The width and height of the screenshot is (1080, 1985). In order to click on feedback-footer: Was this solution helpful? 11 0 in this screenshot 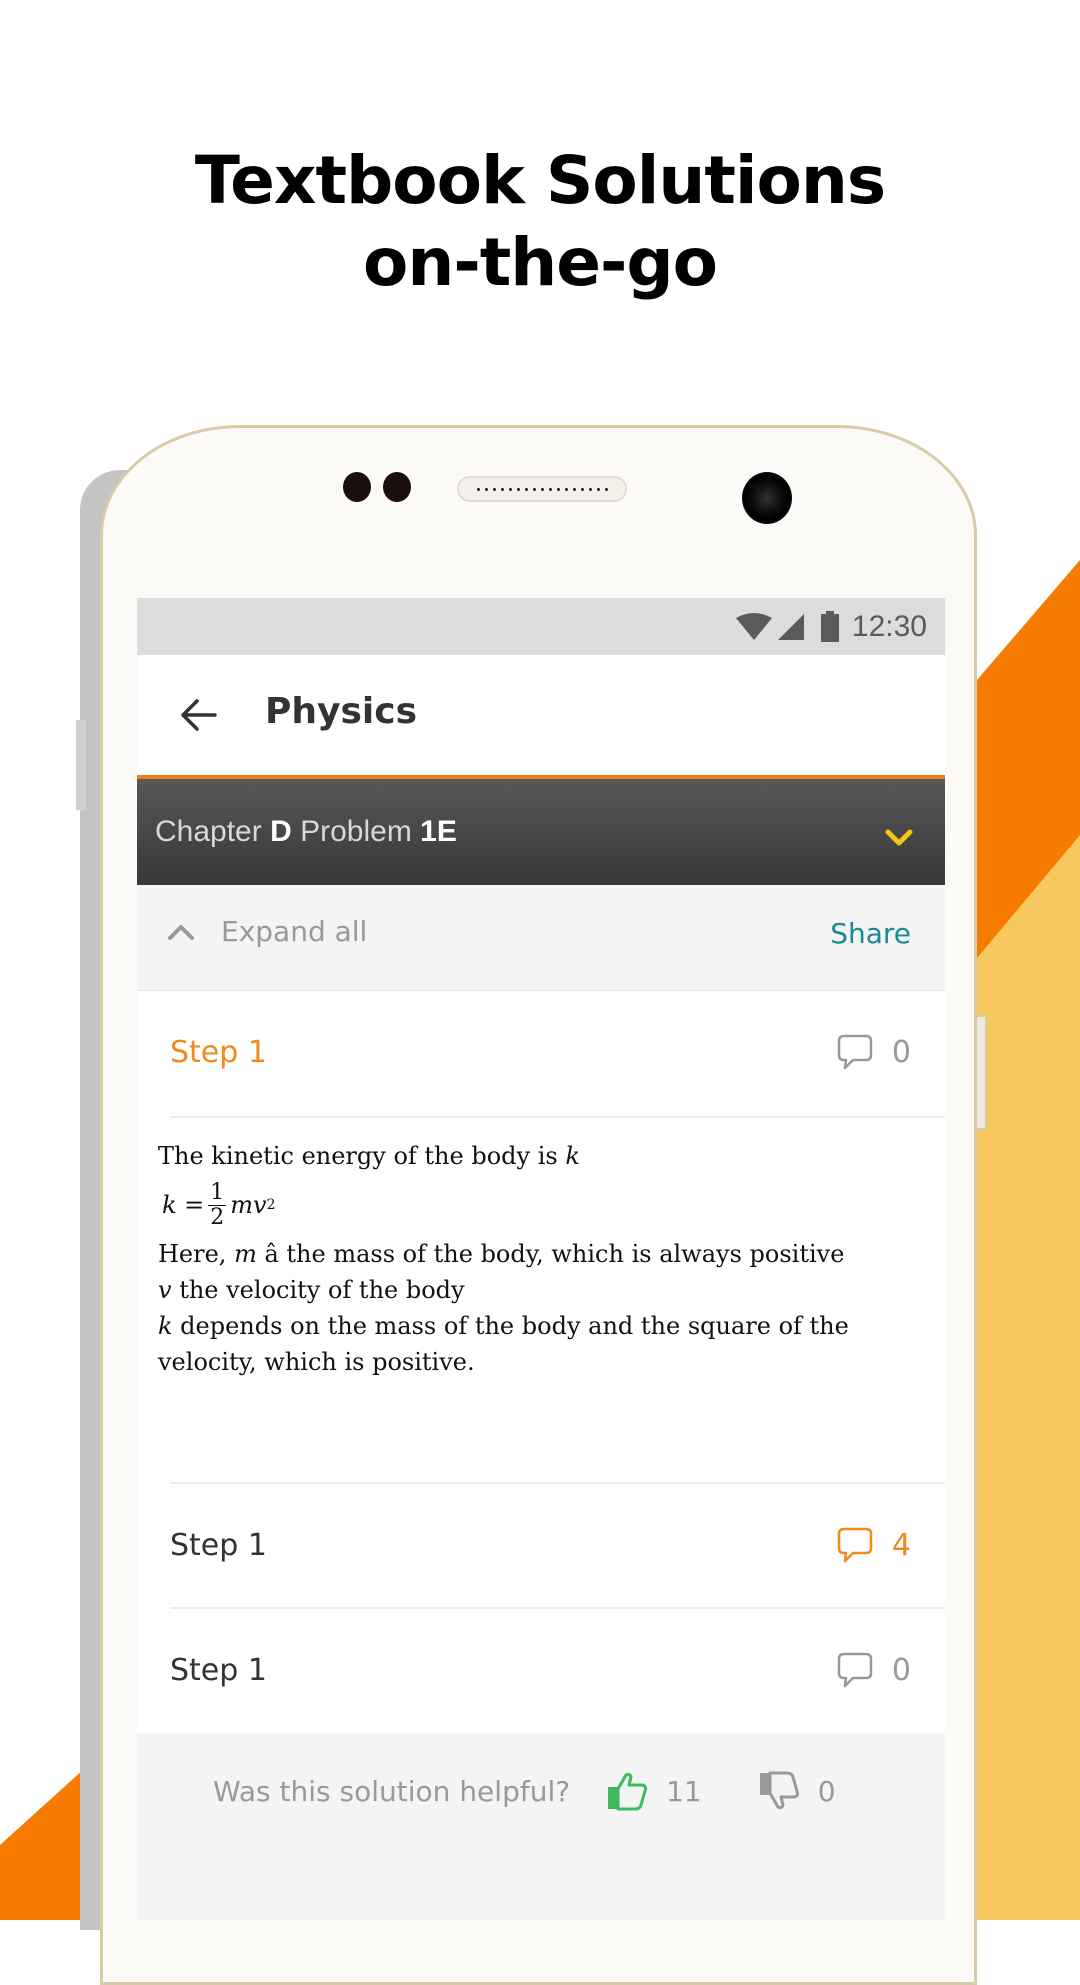, I will do `click(541, 1826)`.